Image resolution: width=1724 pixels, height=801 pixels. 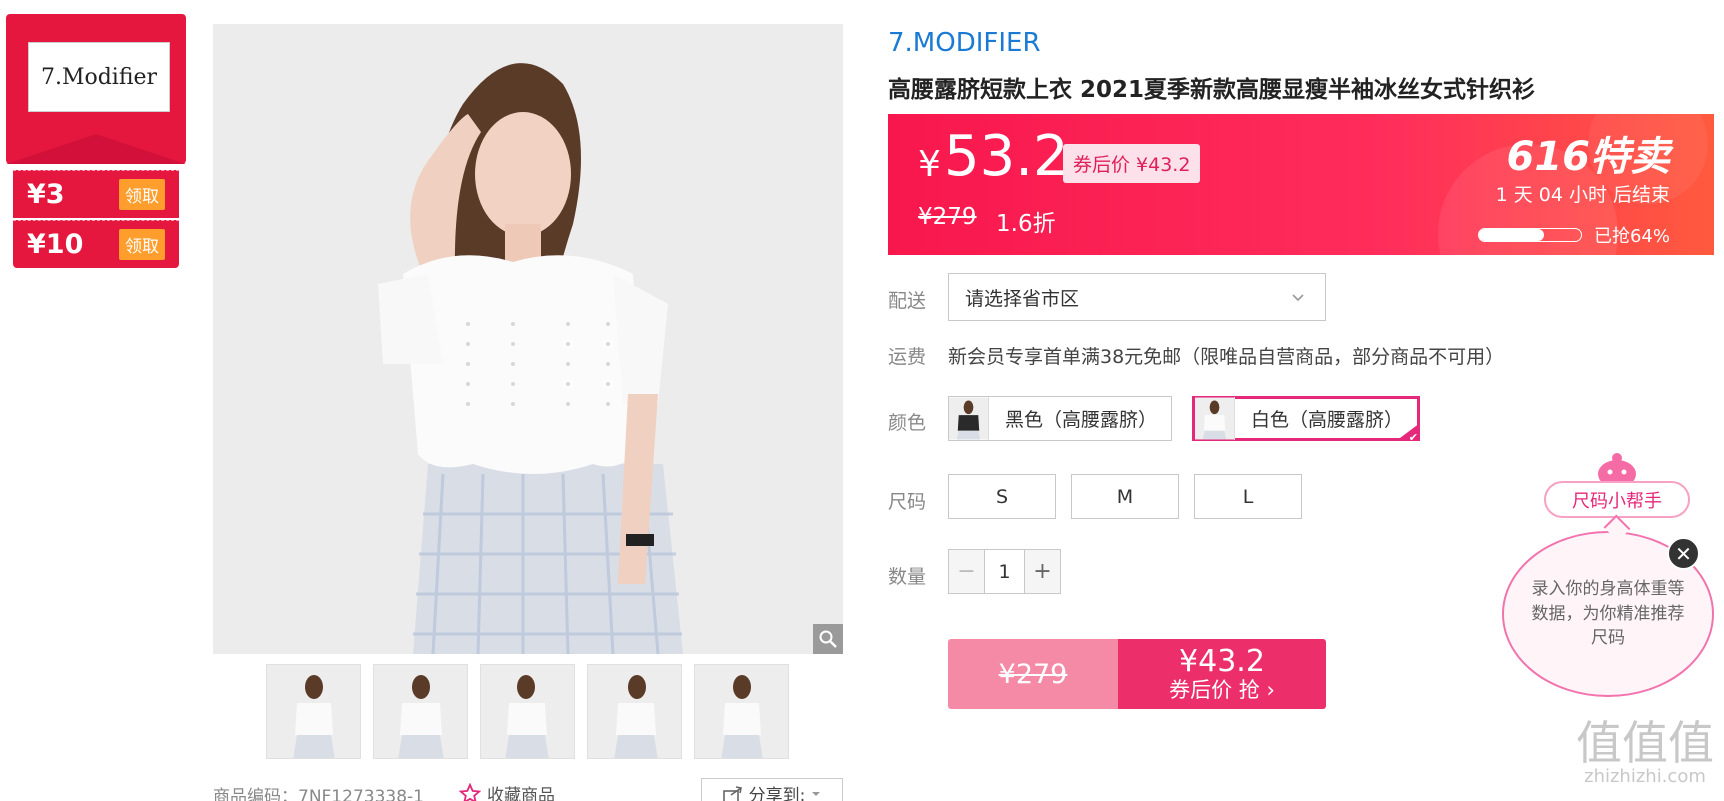 What do you see at coordinates (521, 793) in the screenshot?
I see `favorite-label: 收藏商品` at bounding box center [521, 793].